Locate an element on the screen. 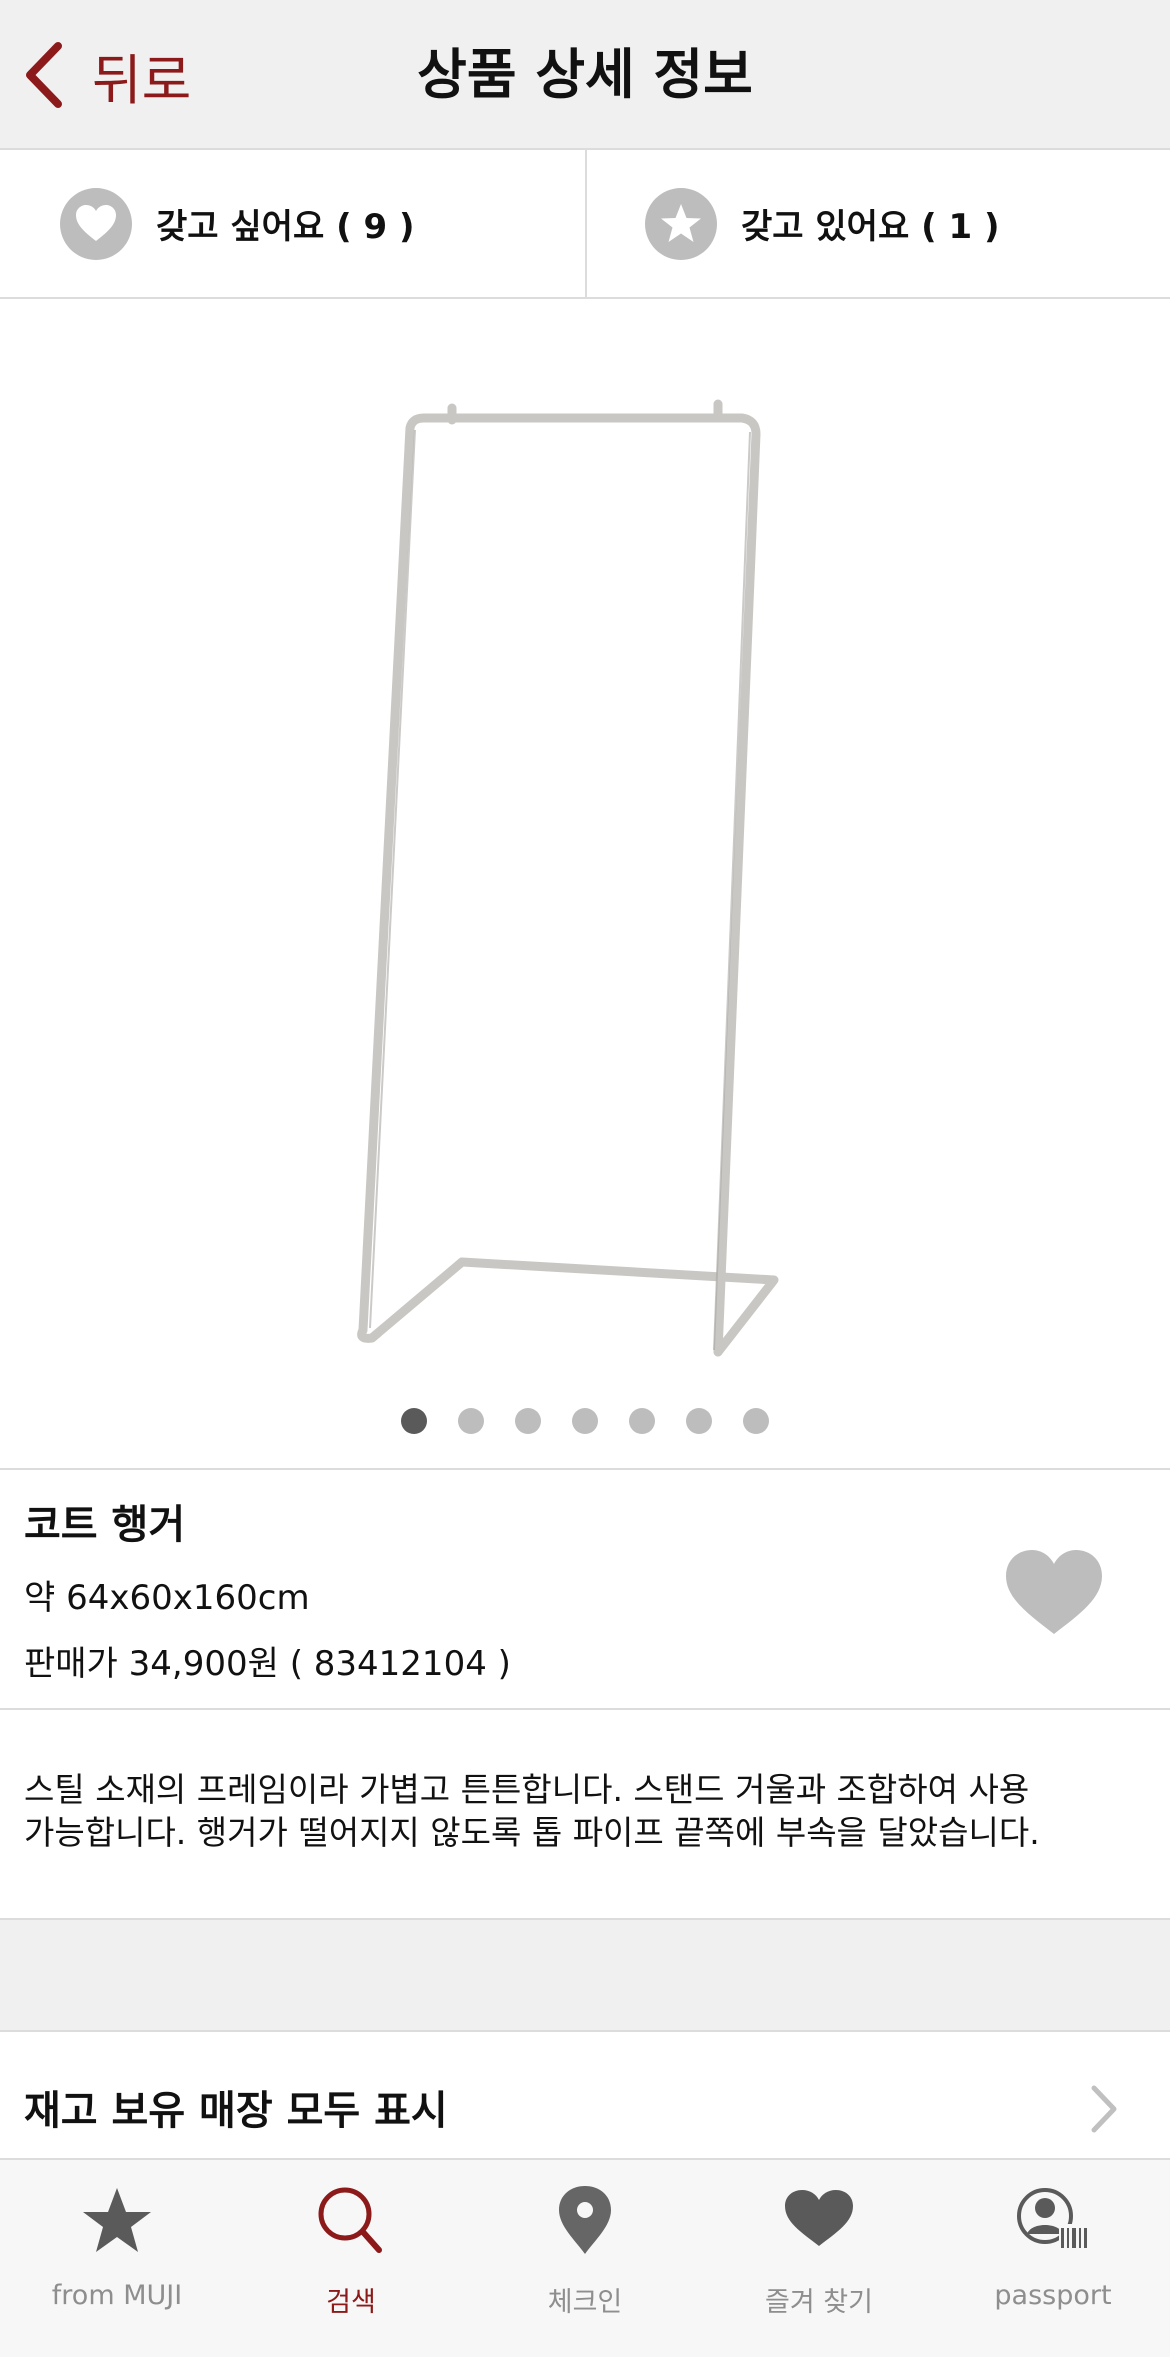 This screenshot has height=2357, width=1170. tab-checkin: 체크인 is located at coordinates (585, 2258).